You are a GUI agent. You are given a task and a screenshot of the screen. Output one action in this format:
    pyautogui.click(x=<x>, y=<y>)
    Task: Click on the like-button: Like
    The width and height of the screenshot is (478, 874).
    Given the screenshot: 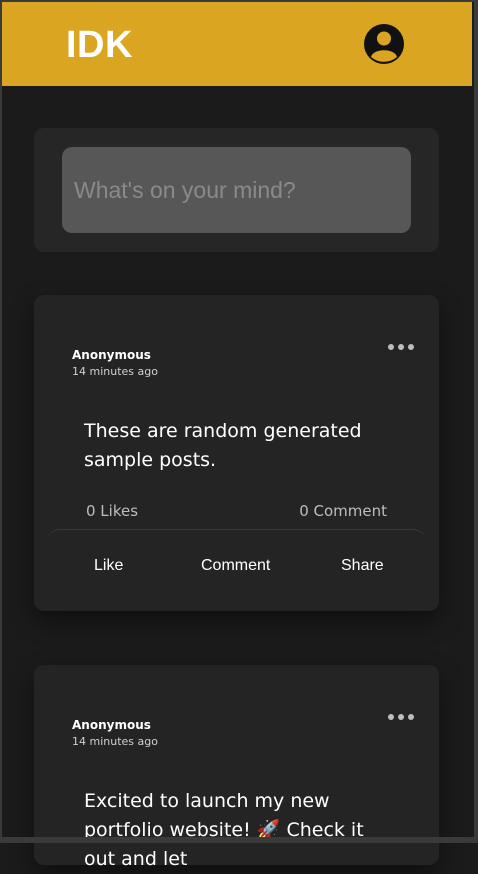 What is the action you would take?
    pyautogui.click(x=108, y=566)
    